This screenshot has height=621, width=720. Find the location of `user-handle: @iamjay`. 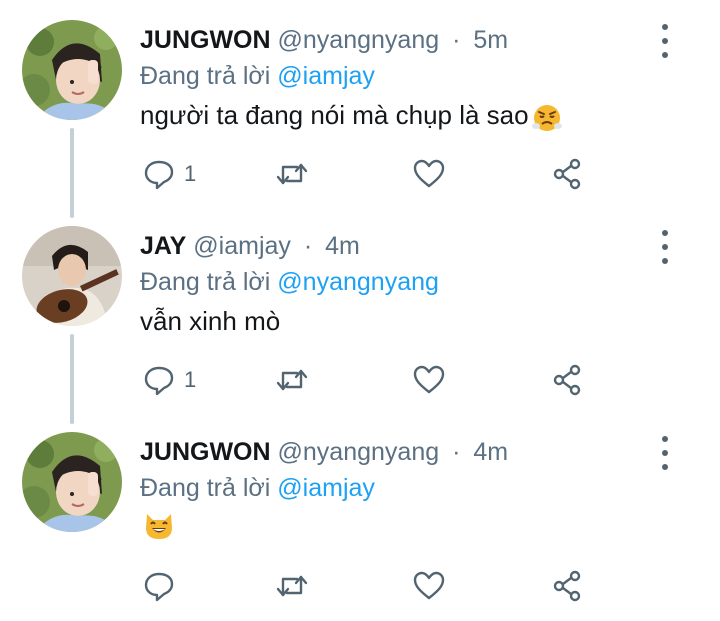

user-handle: @iamjay is located at coordinates (242, 246).